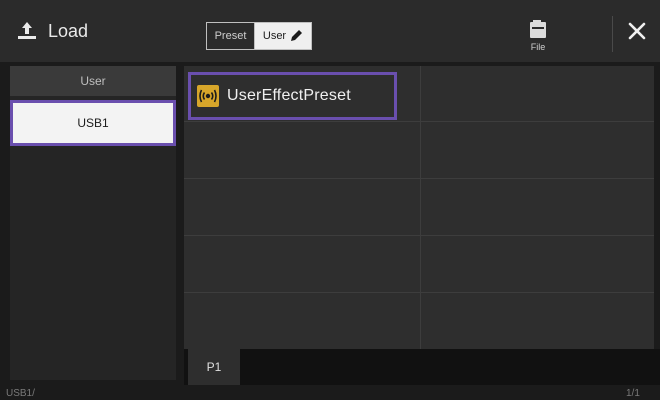 The image size is (660, 400). I want to click on tab-label: P1, so click(214, 367).